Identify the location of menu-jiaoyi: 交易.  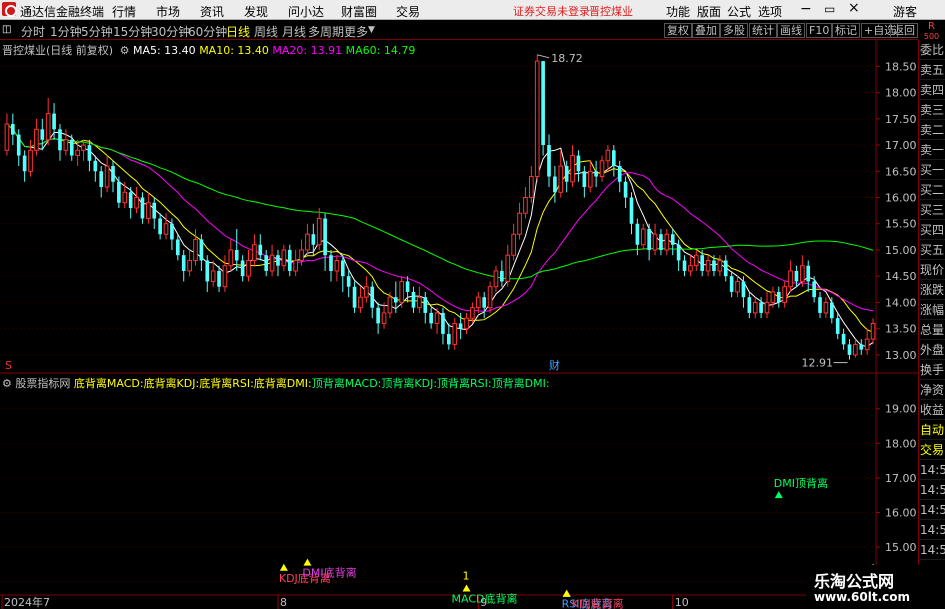
(408, 11).